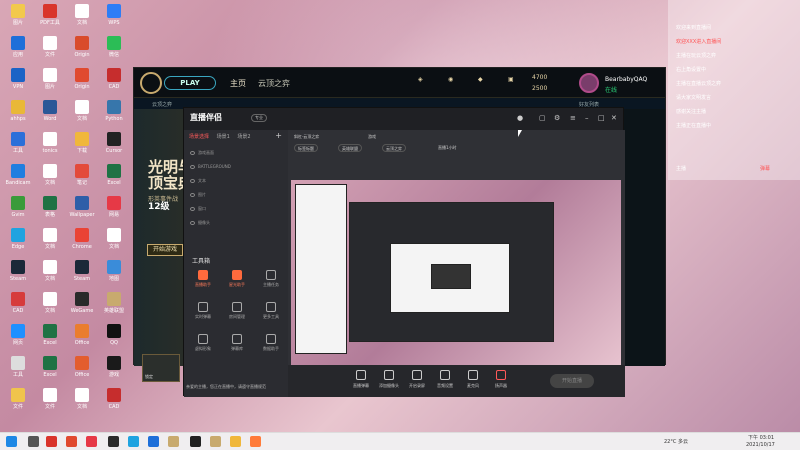 The image size is (800, 450). Describe the element at coordinates (236, 182) in the screenshot. I see `source-item: 文本` at that location.